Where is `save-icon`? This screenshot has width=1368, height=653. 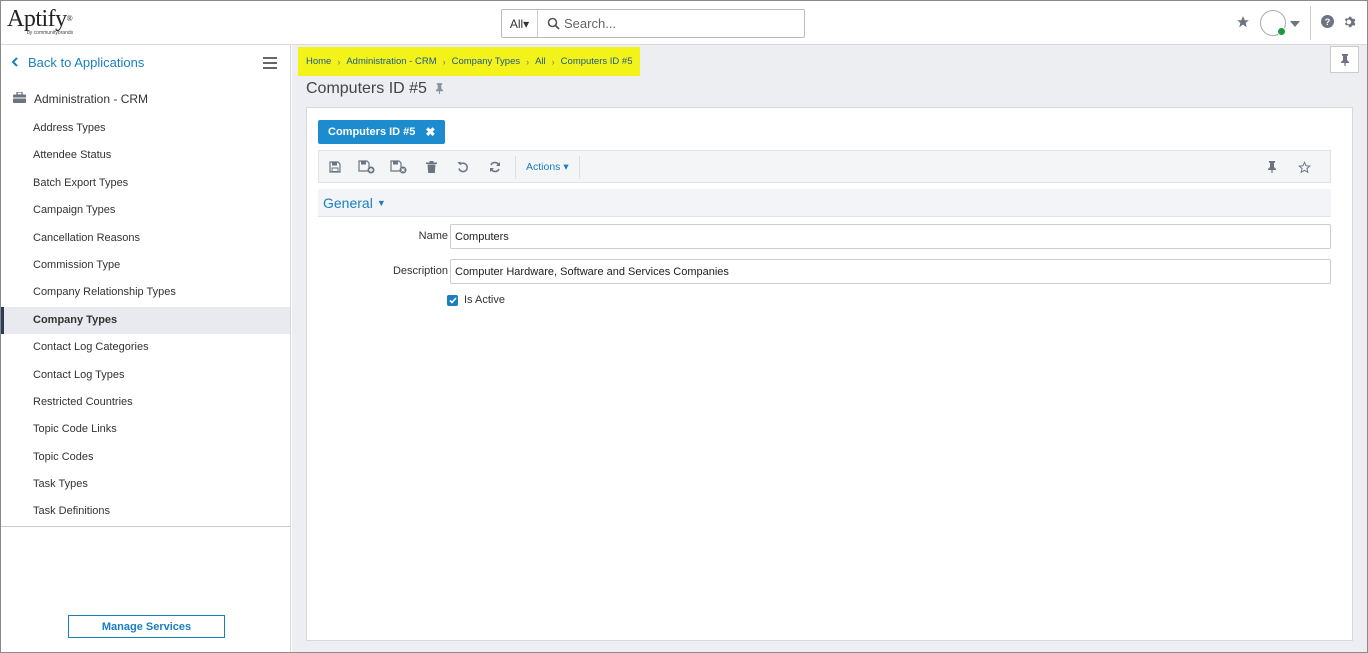 save-icon is located at coordinates (335, 167).